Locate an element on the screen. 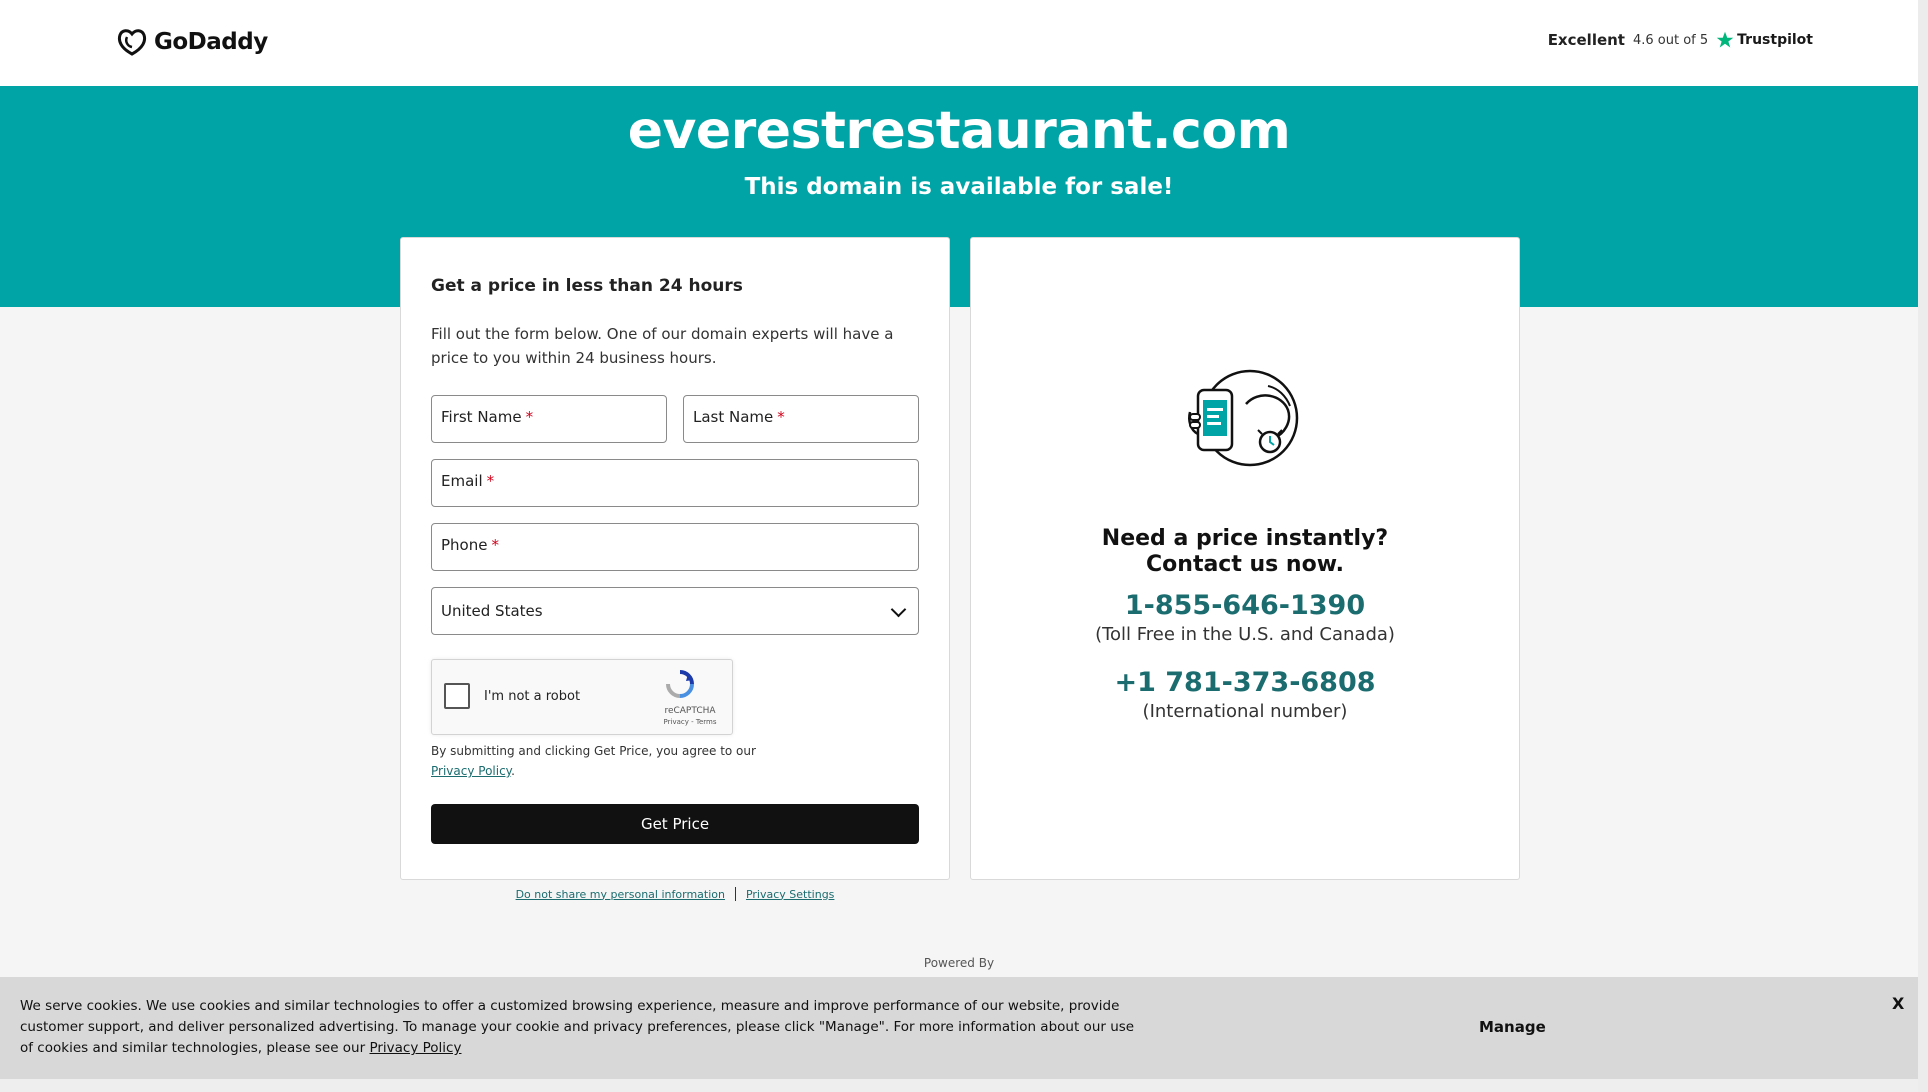  recaptcha-label: I'm not a robot is located at coordinates (532, 696).